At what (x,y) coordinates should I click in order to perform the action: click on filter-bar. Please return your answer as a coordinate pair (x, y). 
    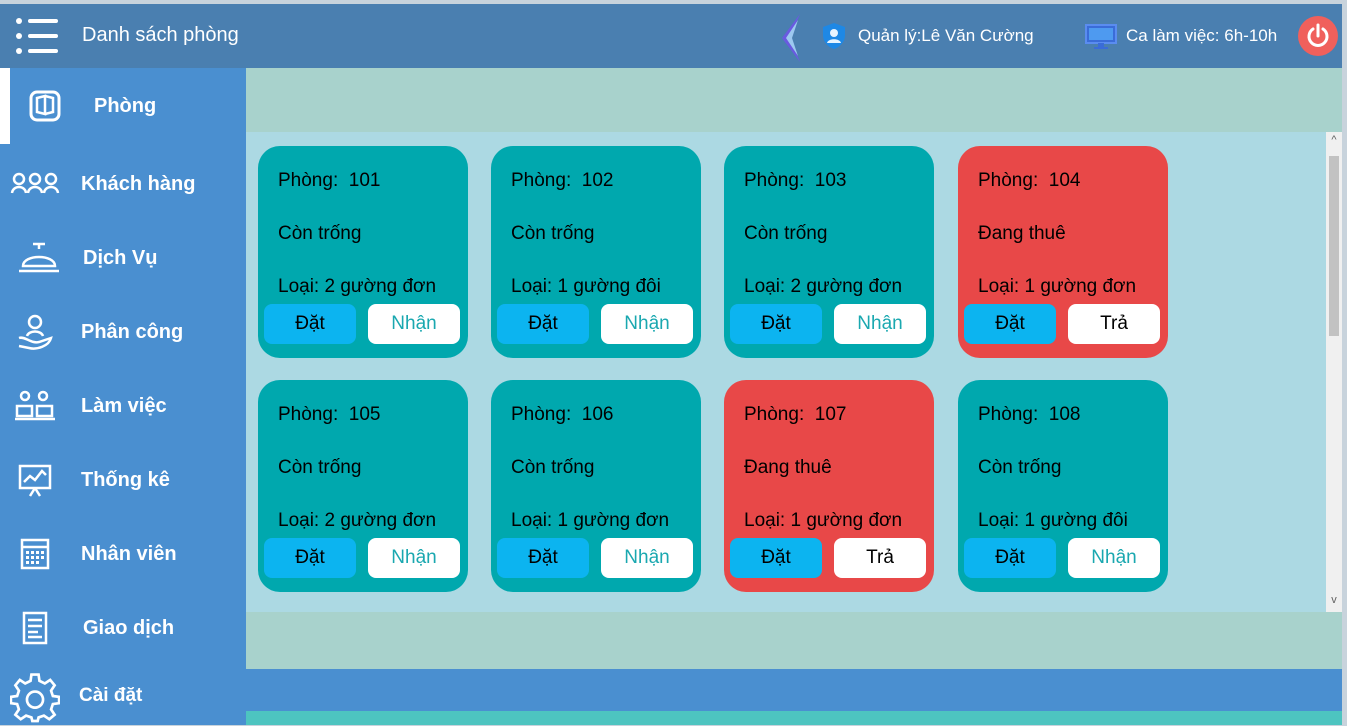
    Looking at the image, I should click on (794, 100).